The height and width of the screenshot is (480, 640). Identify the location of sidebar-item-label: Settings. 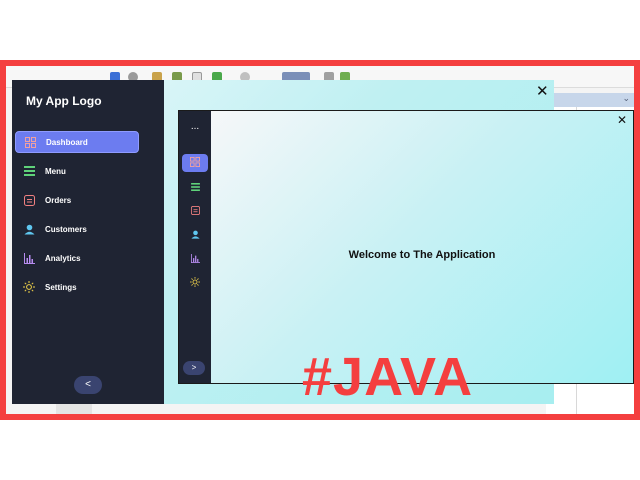
(61, 287).